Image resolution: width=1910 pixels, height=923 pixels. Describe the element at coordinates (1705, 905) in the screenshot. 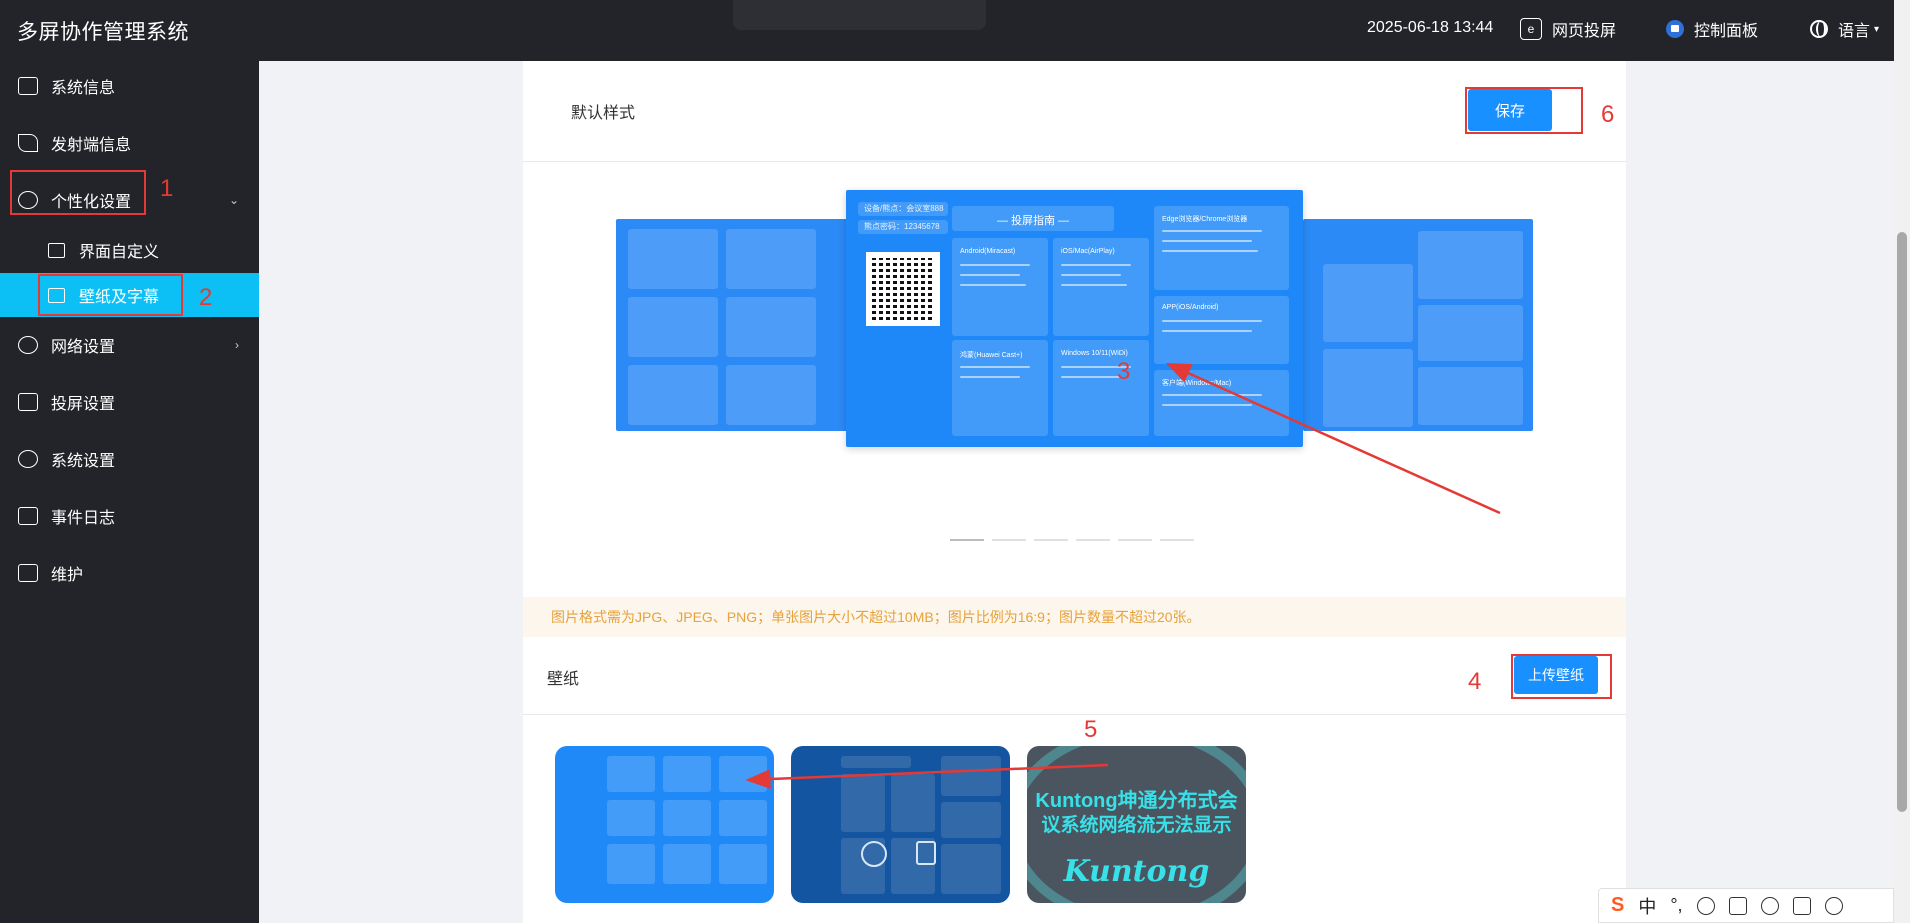

I see `microphone-icon` at that location.